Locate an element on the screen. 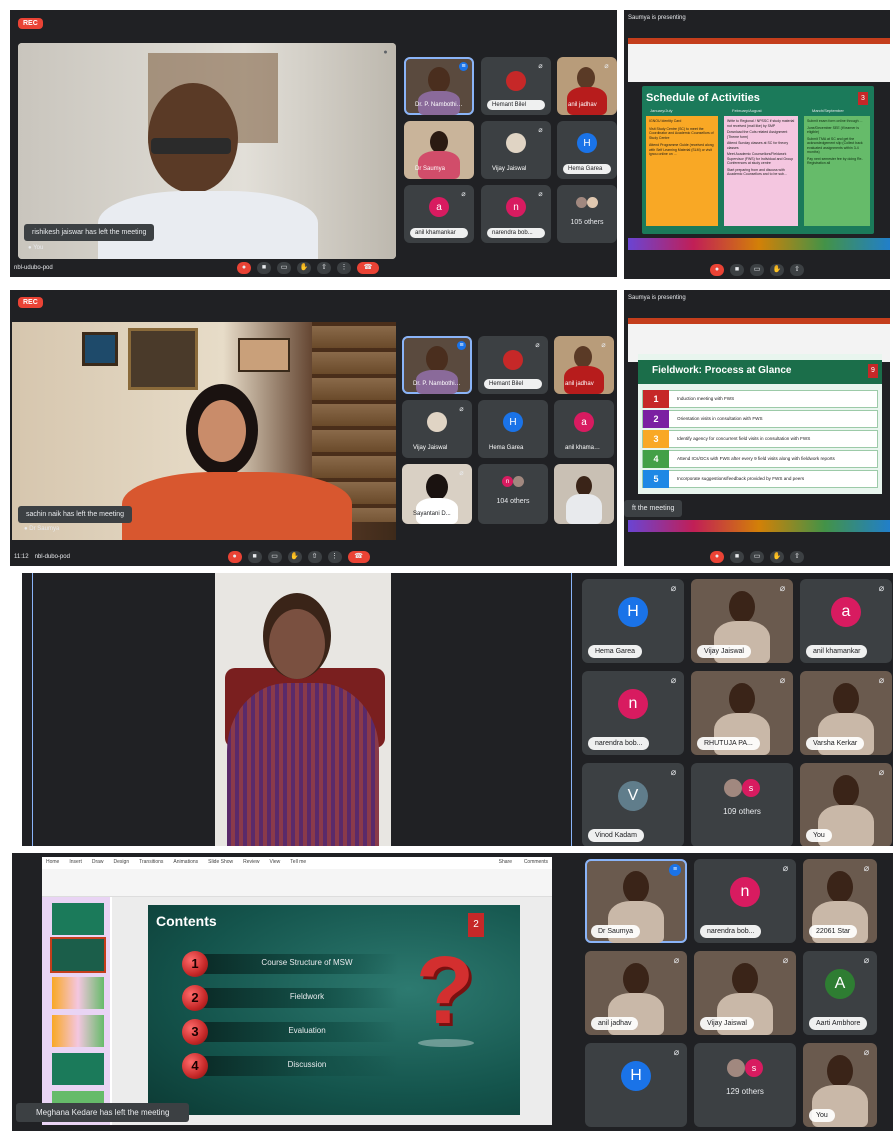 This screenshot has width=893, height=1131. participant-tile: Sayantani D... ⌀ is located at coordinates (437, 494).